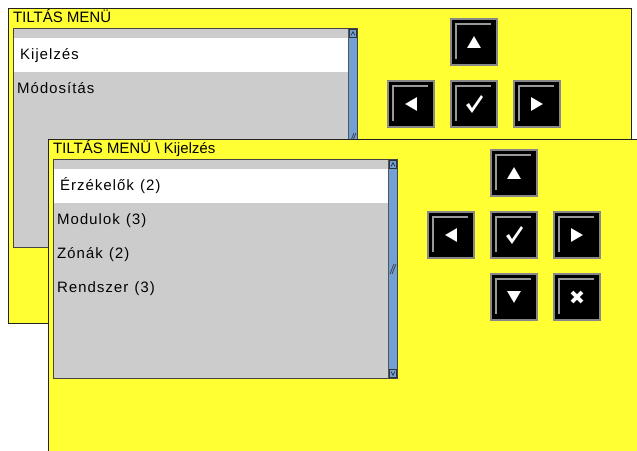 Image resolution: width=637 pixels, height=451 pixels. Describe the element at coordinates (514, 297) in the screenshot. I see `down-button` at that location.